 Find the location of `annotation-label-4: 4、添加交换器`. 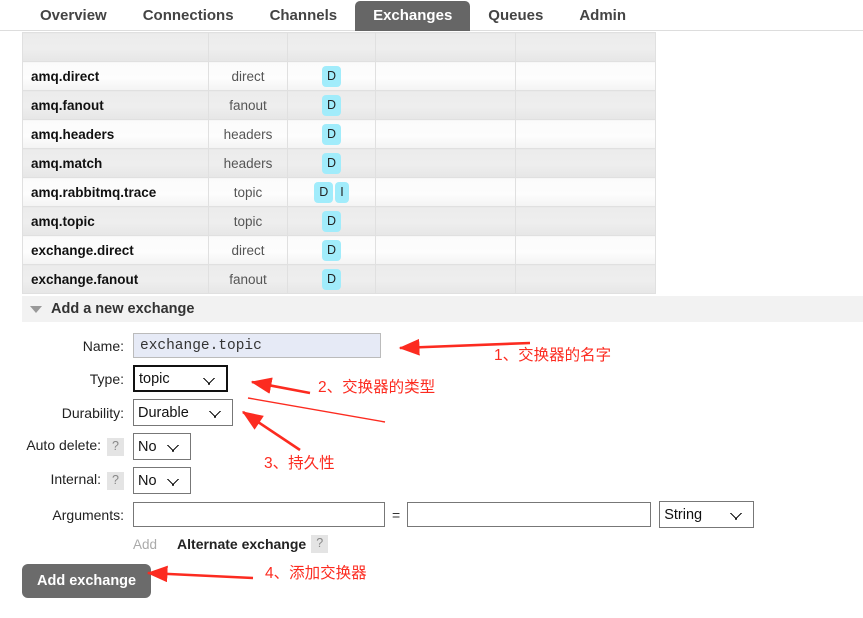

annotation-label-4: 4、添加交换器 is located at coordinates (316, 573).